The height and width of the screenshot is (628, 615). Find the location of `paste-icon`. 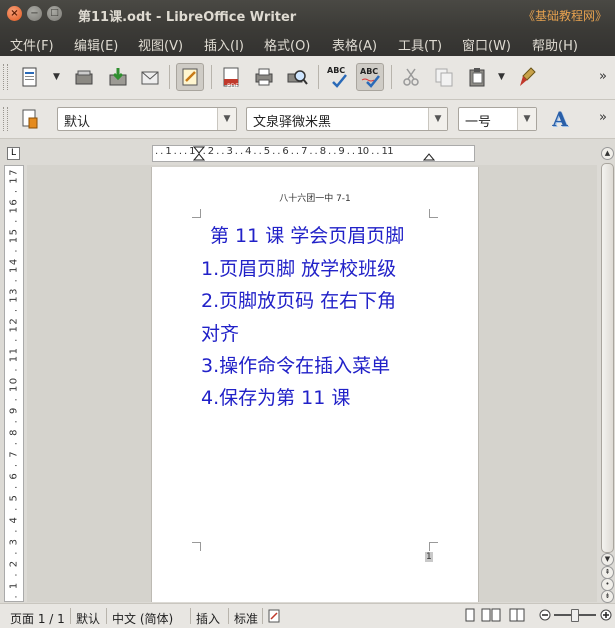

paste-icon is located at coordinates (477, 77).